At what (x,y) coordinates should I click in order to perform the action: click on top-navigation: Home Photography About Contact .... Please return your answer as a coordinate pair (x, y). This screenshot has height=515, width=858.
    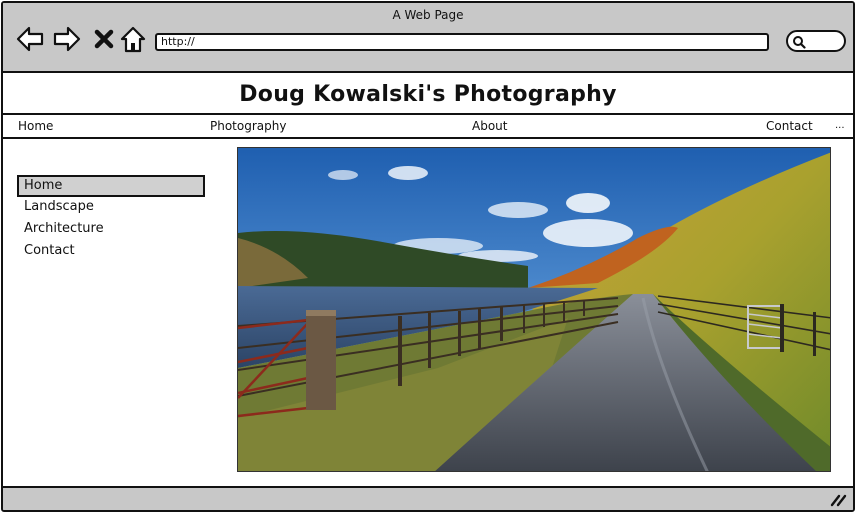
    Looking at the image, I should click on (428, 126).